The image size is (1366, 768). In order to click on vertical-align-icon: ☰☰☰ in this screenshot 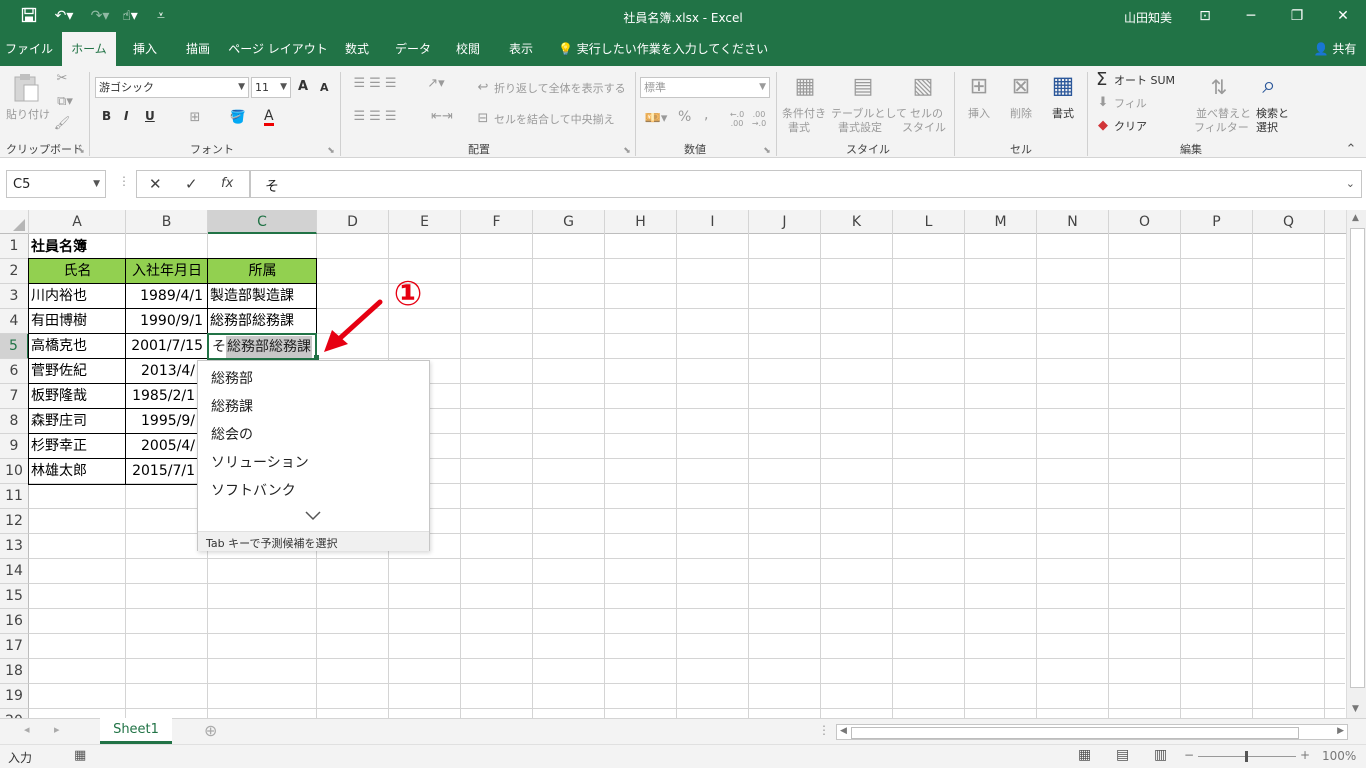, I will do `click(377, 84)`.